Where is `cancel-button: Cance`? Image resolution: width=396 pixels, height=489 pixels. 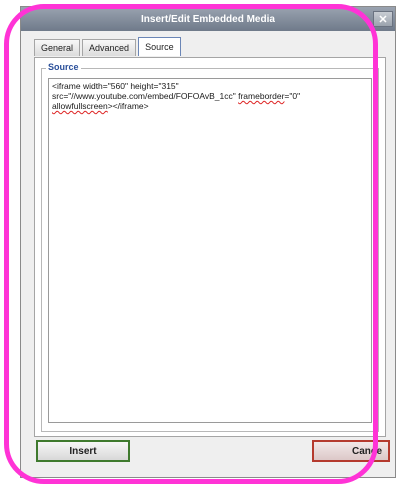 cancel-button: Cance is located at coordinates (351, 451).